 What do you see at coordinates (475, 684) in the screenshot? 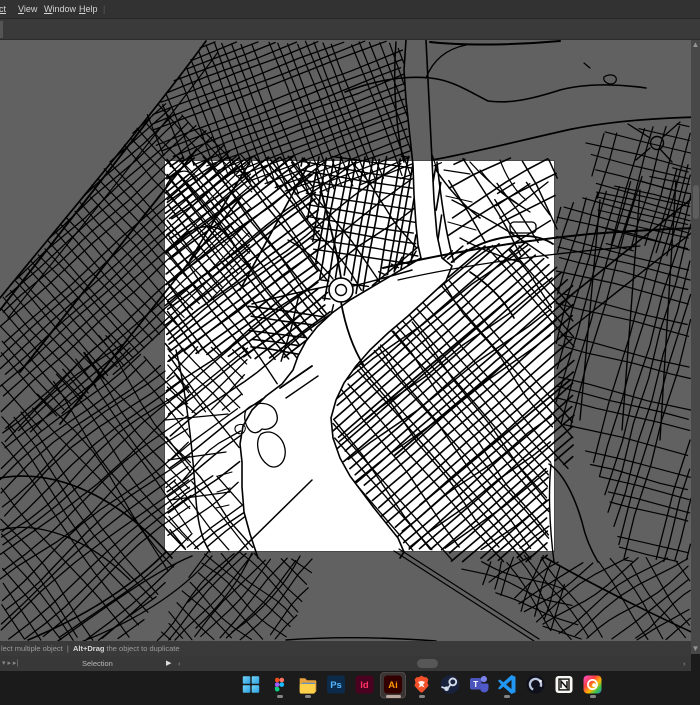
I see `svg-text: T` at bounding box center [475, 684].